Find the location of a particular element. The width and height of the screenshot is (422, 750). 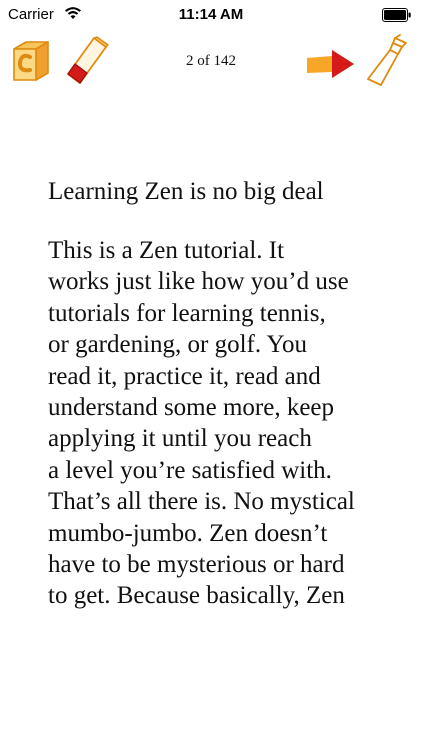

text-line: This is a Zen tutorial. It is located at coordinates (166, 250).